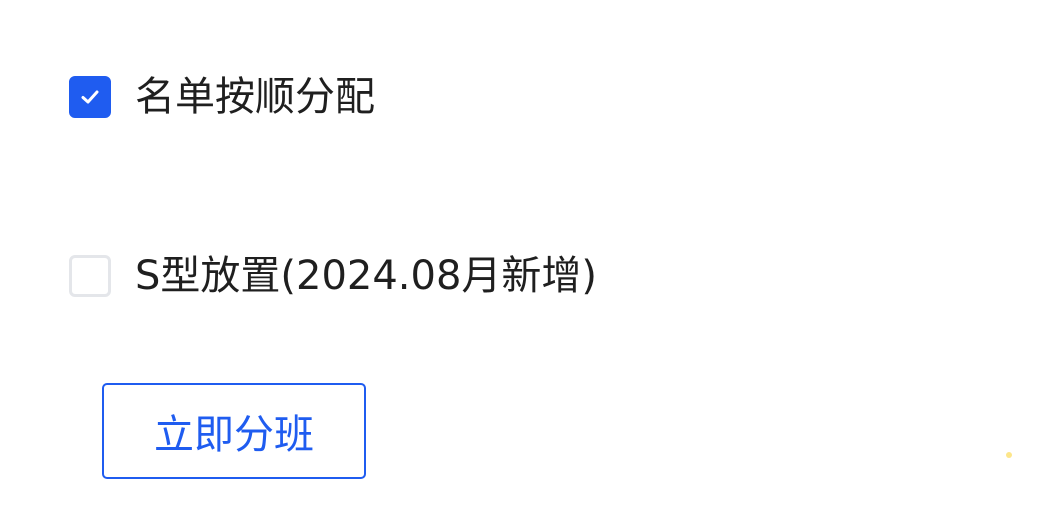 The height and width of the screenshot is (530, 1051). I want to click on option-label-s-shape-placement: S型放置(2024.08月新增), so click(366, 276).